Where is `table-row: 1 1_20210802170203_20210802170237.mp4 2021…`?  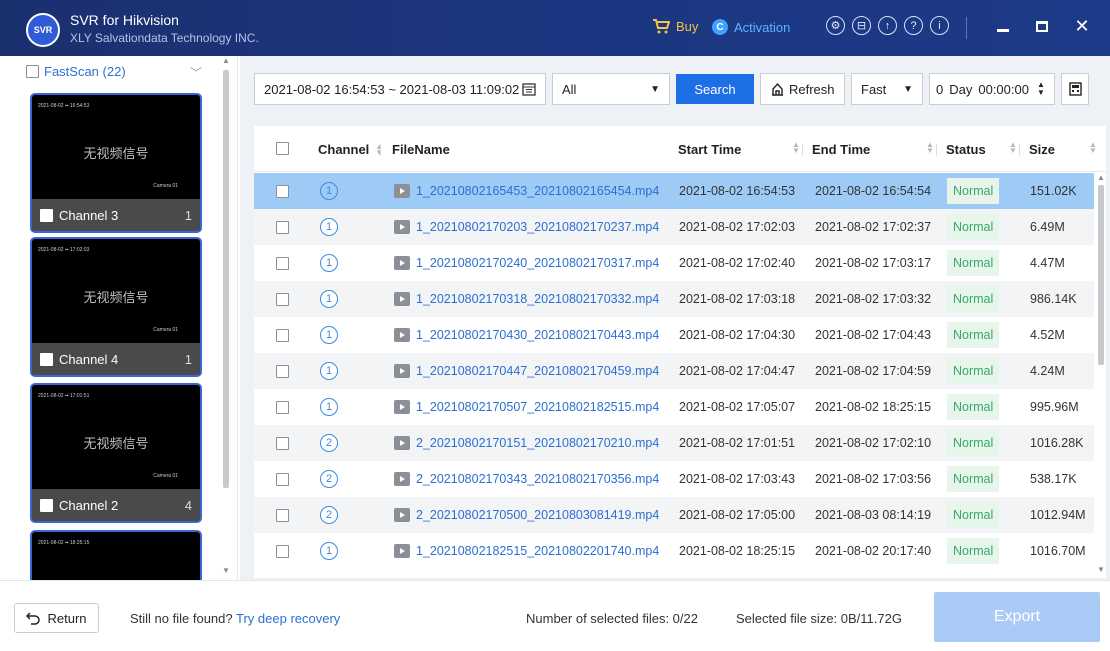 table-row: 1 1_20210802170203_20210802170237.mp4 2021… is located at coordinates (674, 227).